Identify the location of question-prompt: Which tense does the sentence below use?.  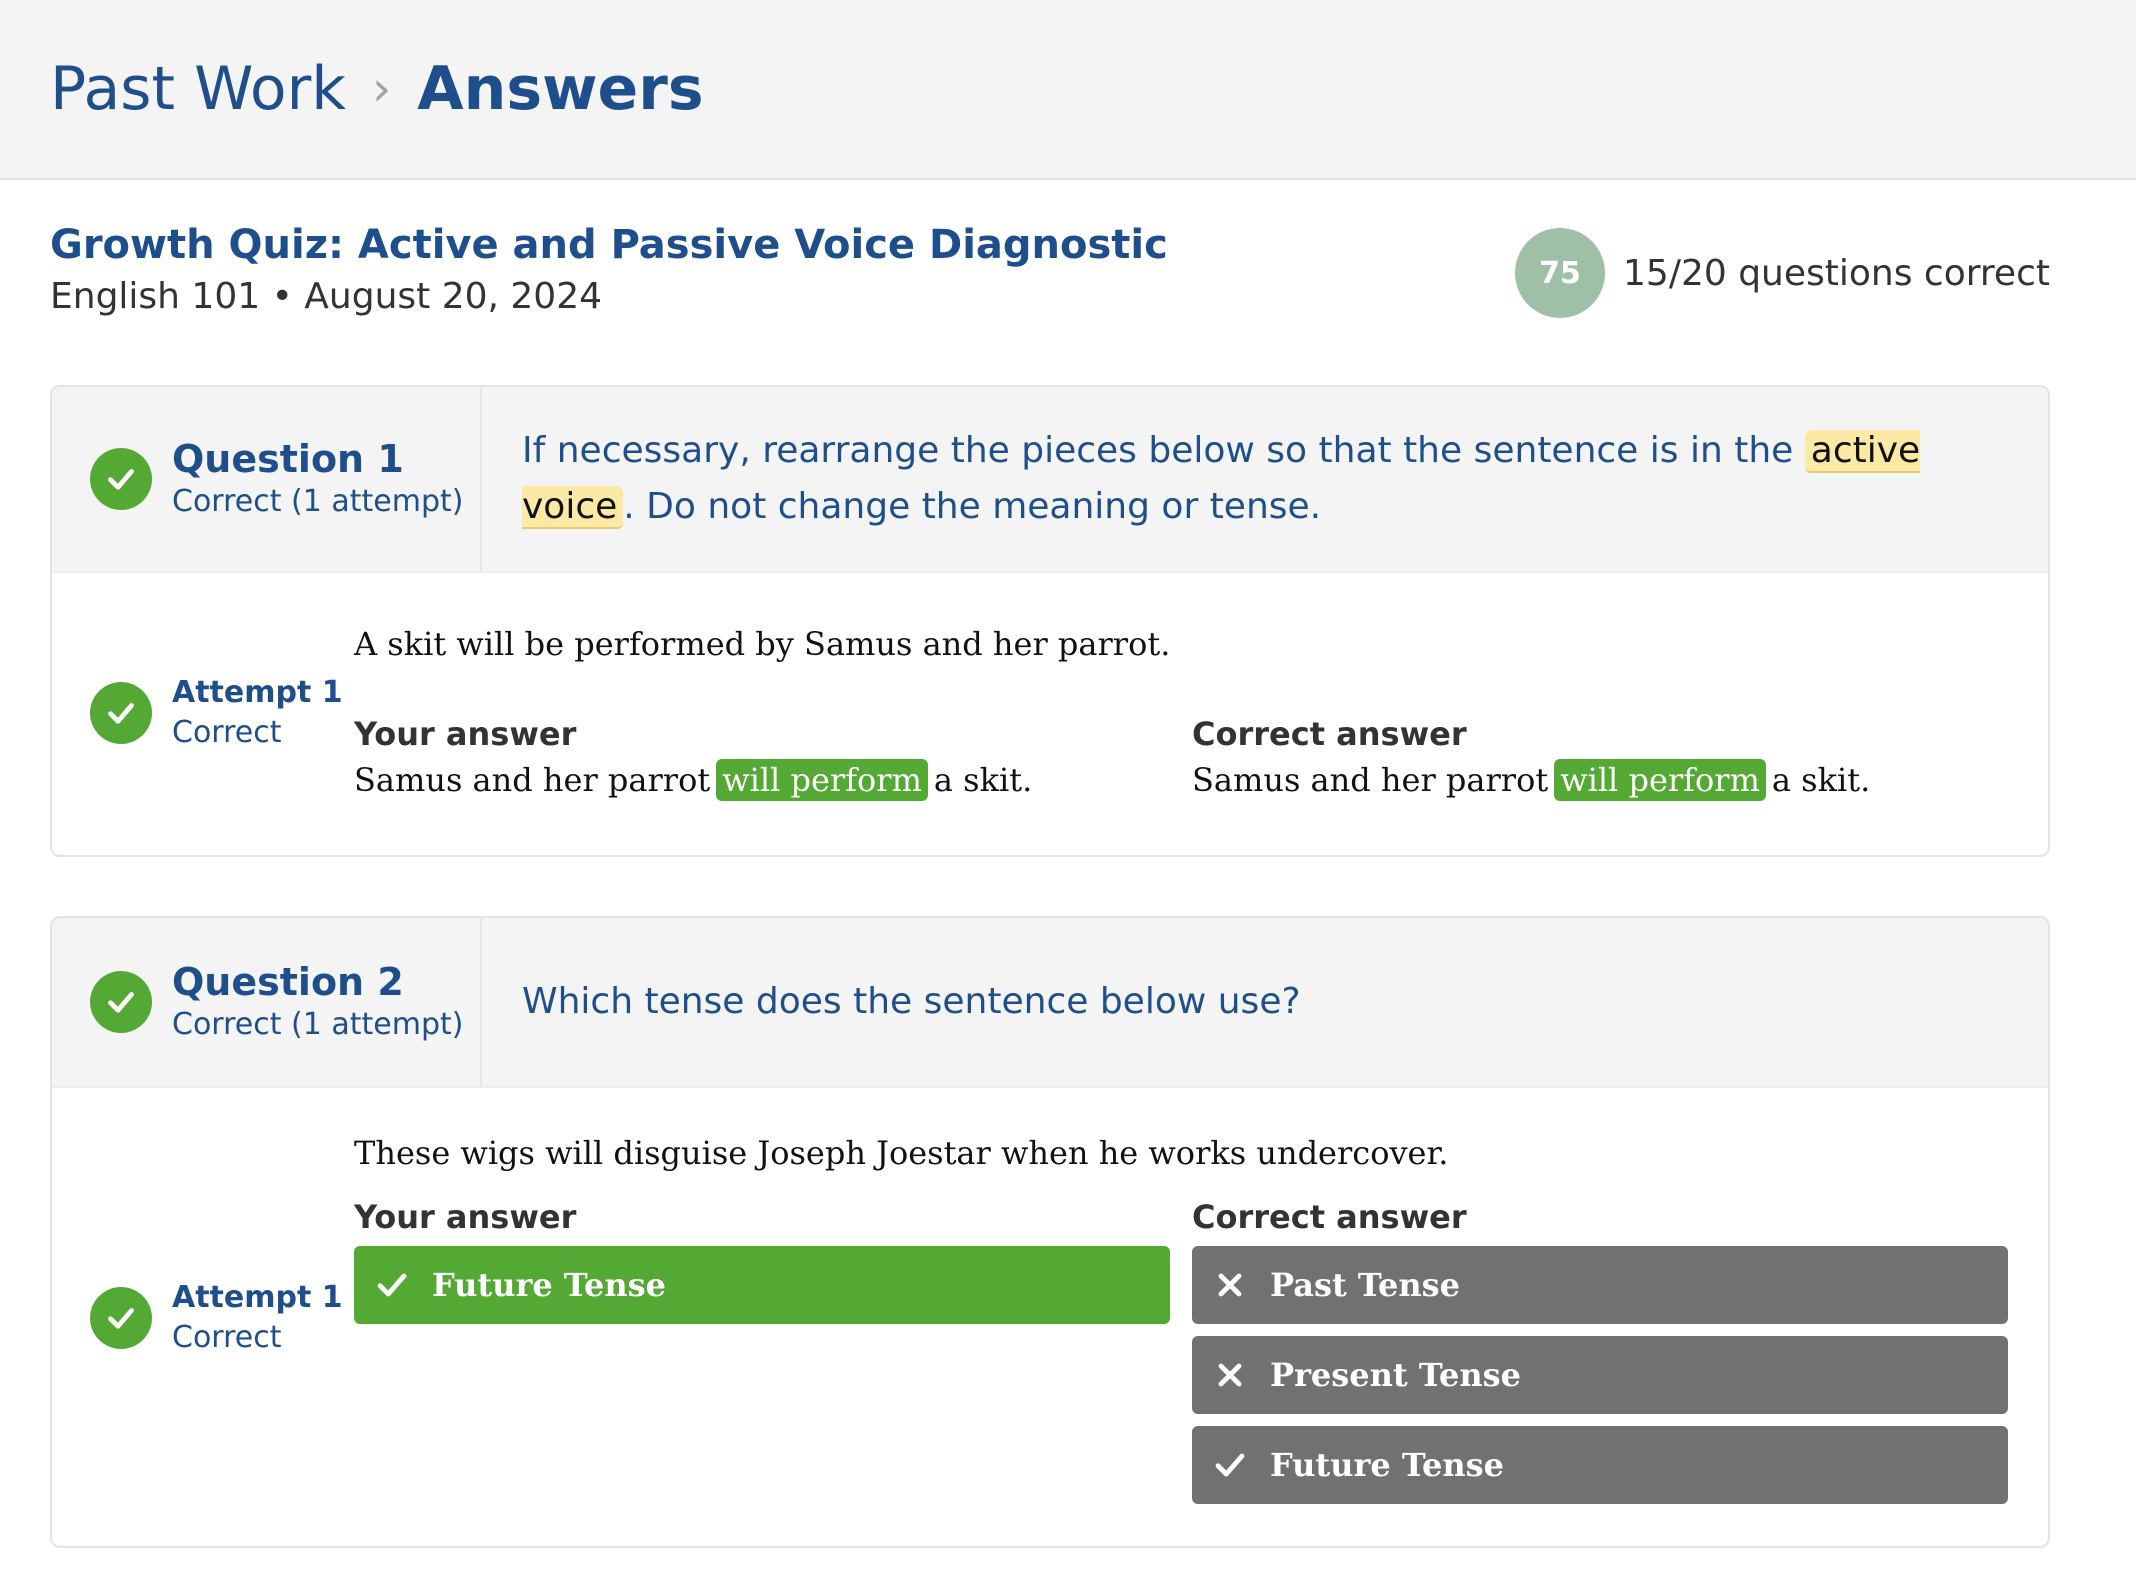
(1265, 1002).